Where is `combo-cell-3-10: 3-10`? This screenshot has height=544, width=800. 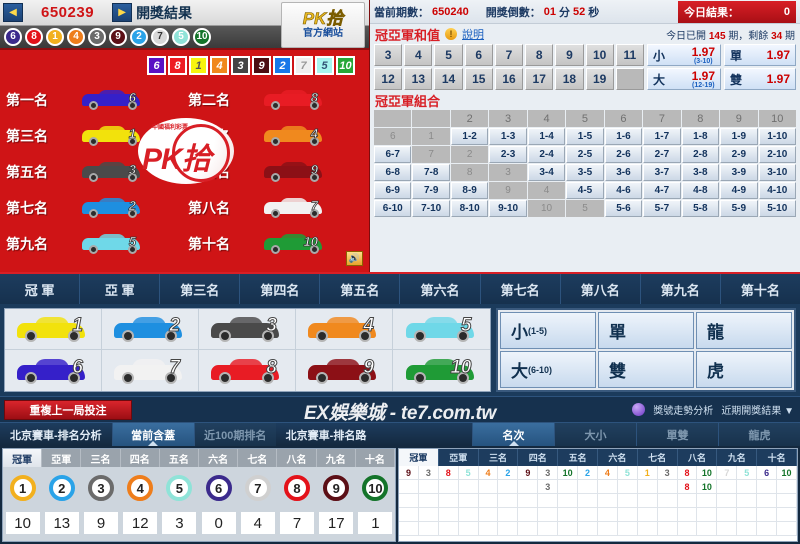
combo-cell-3-10: 3-10 is located at coordinates (777, 172).